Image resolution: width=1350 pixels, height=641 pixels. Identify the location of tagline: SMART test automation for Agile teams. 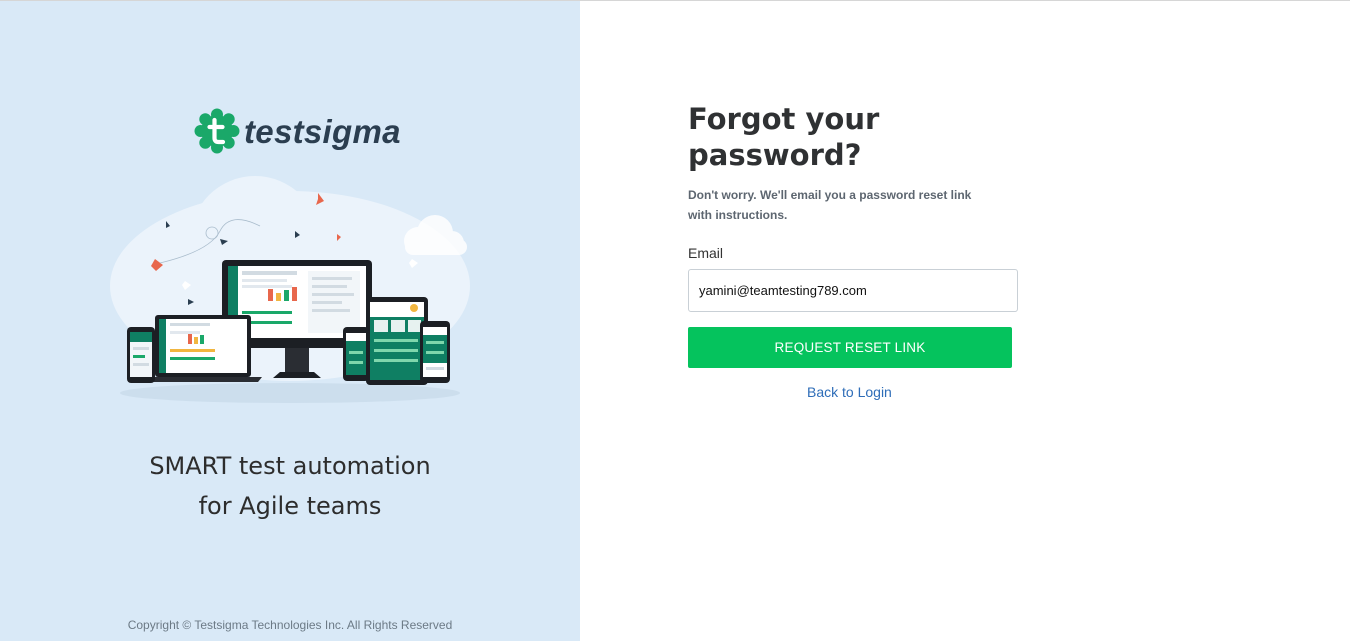
(290, 486).